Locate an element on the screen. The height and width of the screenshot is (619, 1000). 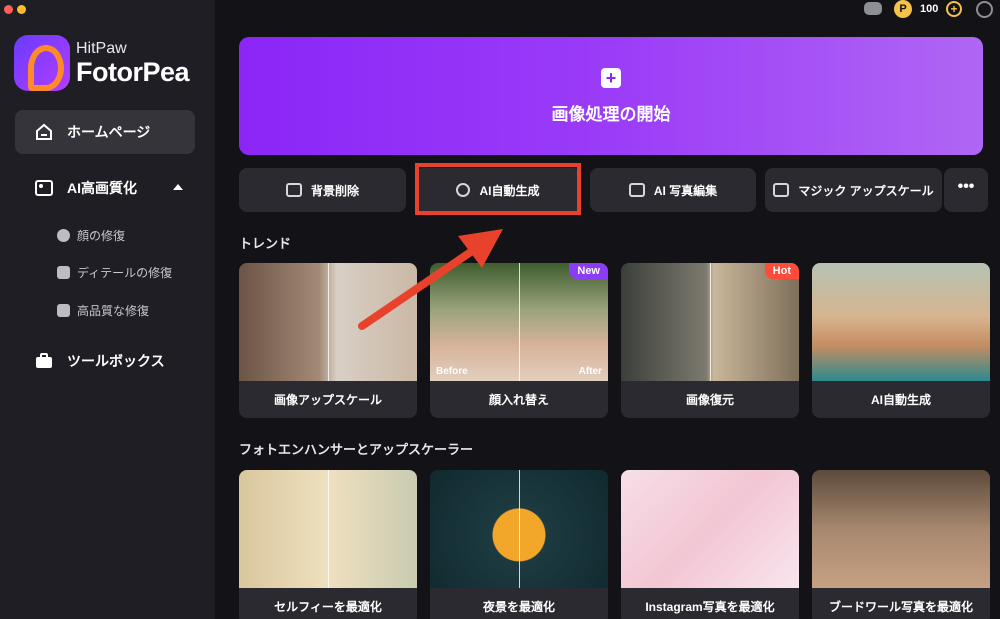
card-night: 夜景を最適化 is located at coordinates (519, 544).